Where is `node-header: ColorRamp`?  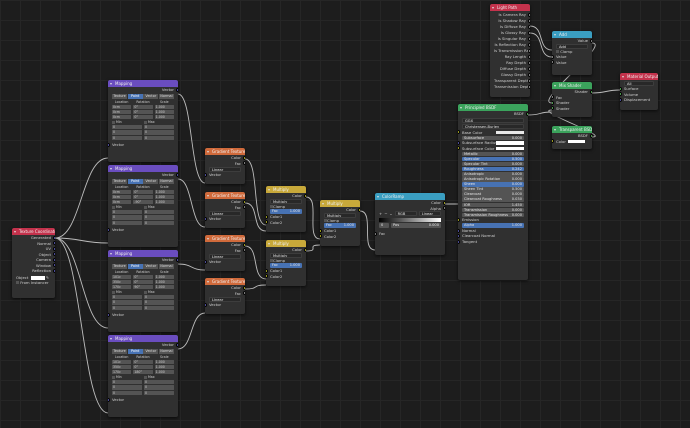
node-header: ColorRamp is located at coordinates (410, 196).